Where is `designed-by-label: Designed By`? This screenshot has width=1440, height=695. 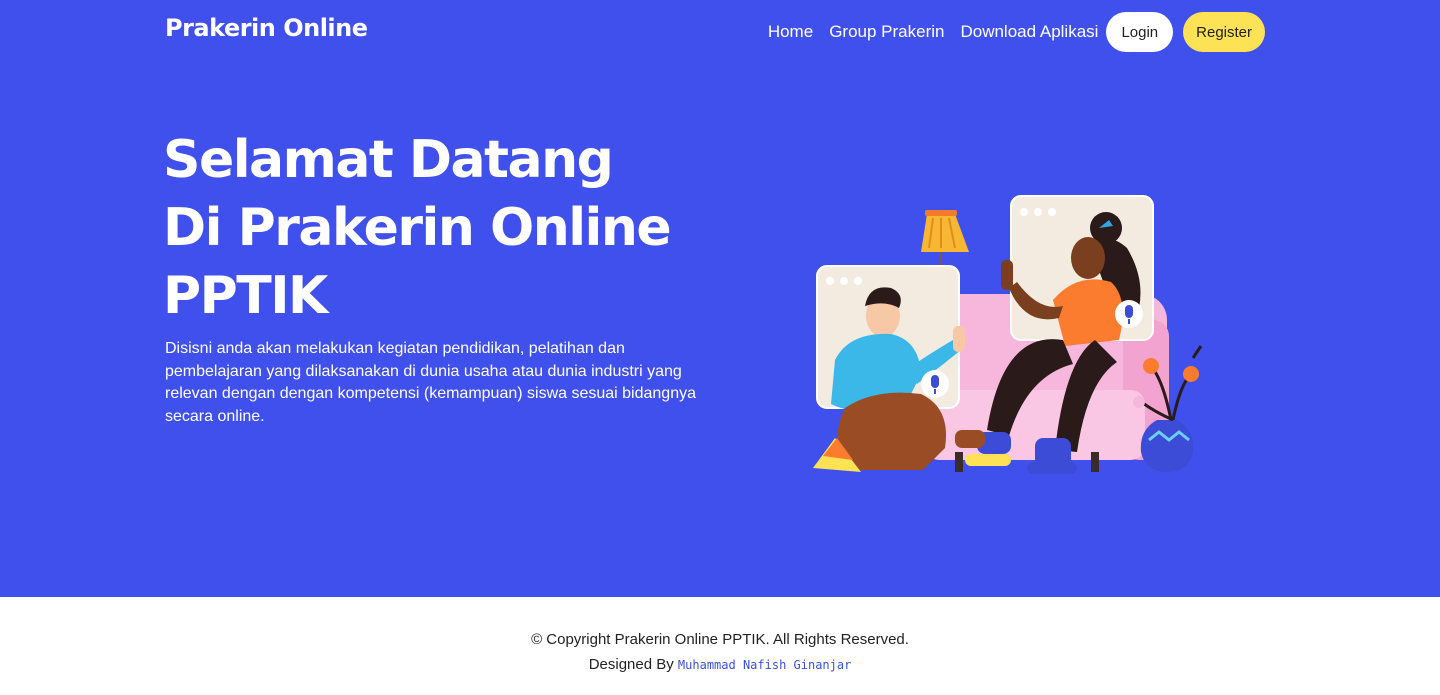
designed-by-label: Designed By is located at coordinates (631, 664).